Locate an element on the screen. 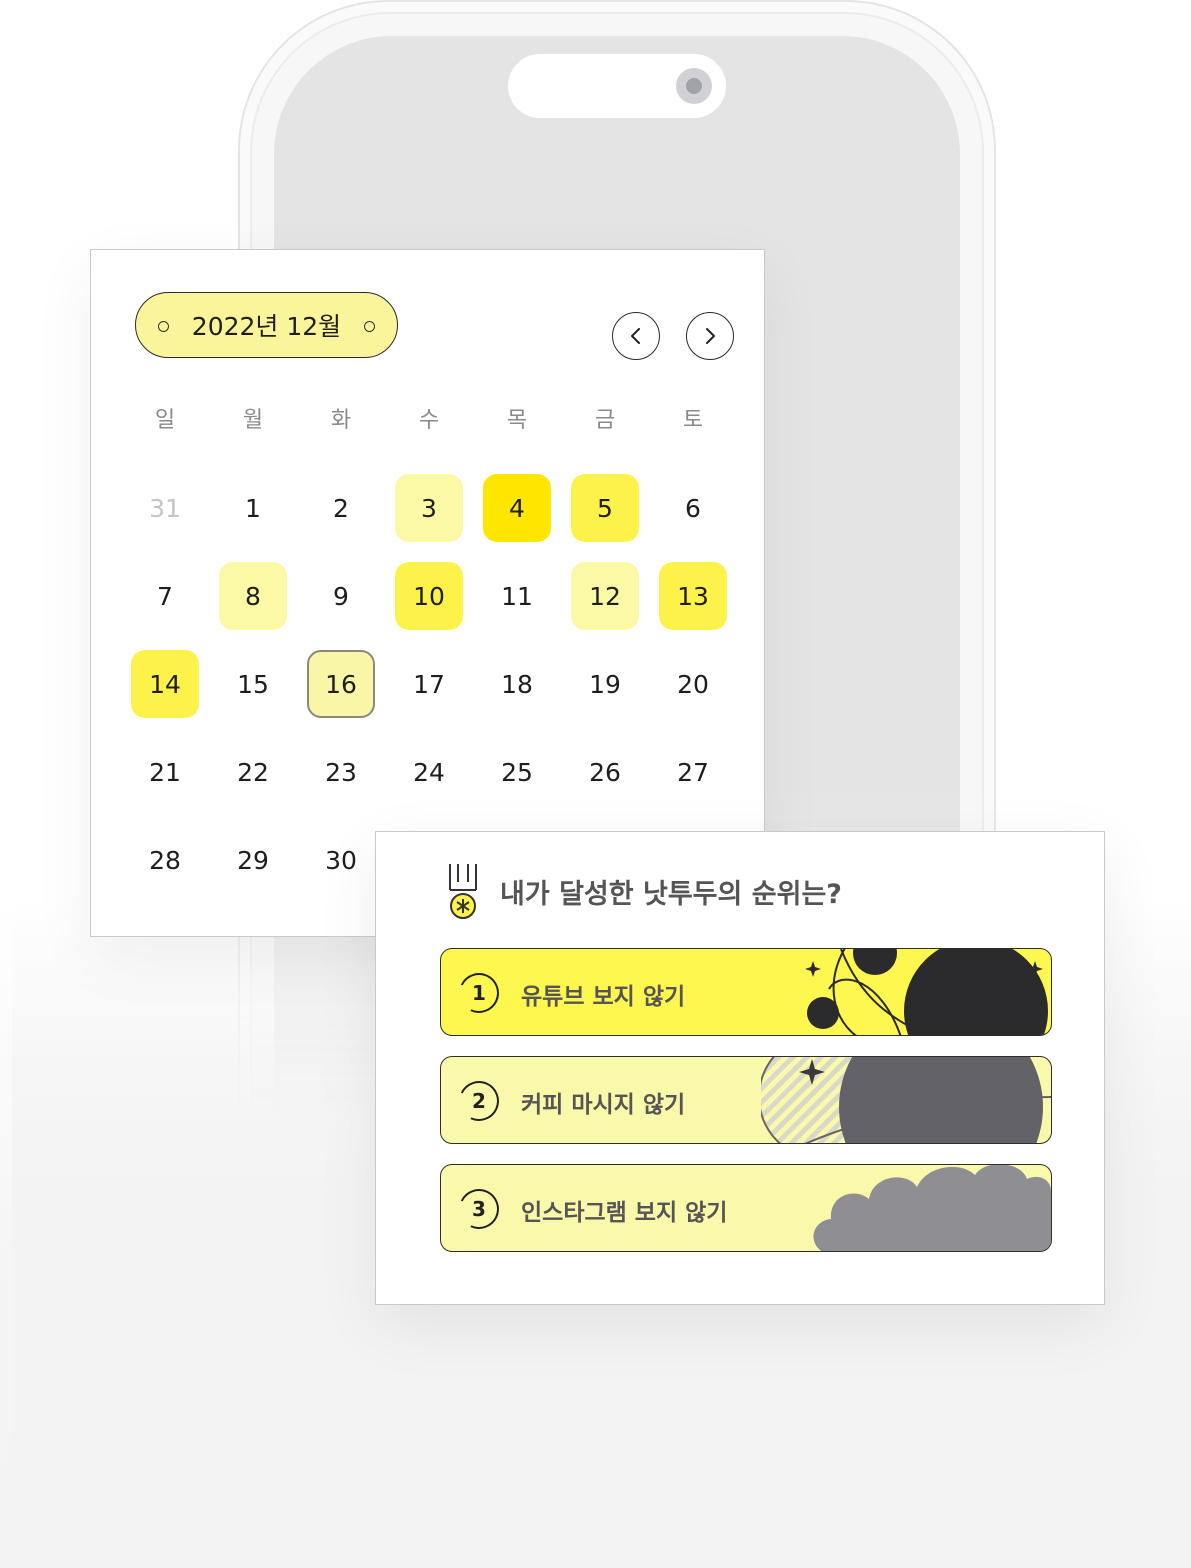  calendar-day: 4 is located at coordinates (517, 508).